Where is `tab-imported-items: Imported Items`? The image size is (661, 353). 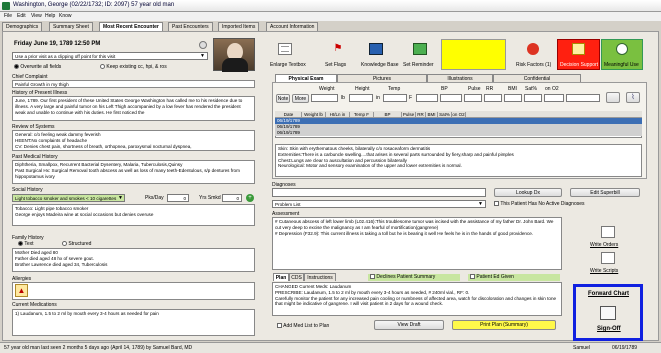 tab-imported-items: Imported Items is located at coordinates (239, 26).